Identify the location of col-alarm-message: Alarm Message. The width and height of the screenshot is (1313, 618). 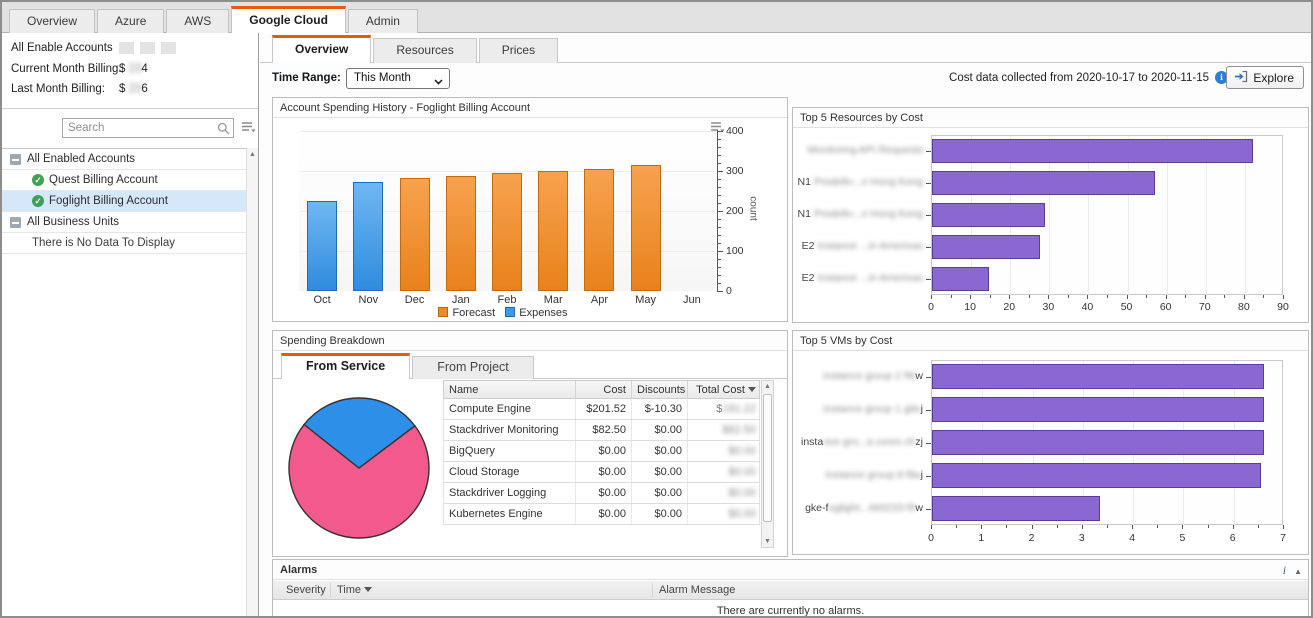
(697, 590).